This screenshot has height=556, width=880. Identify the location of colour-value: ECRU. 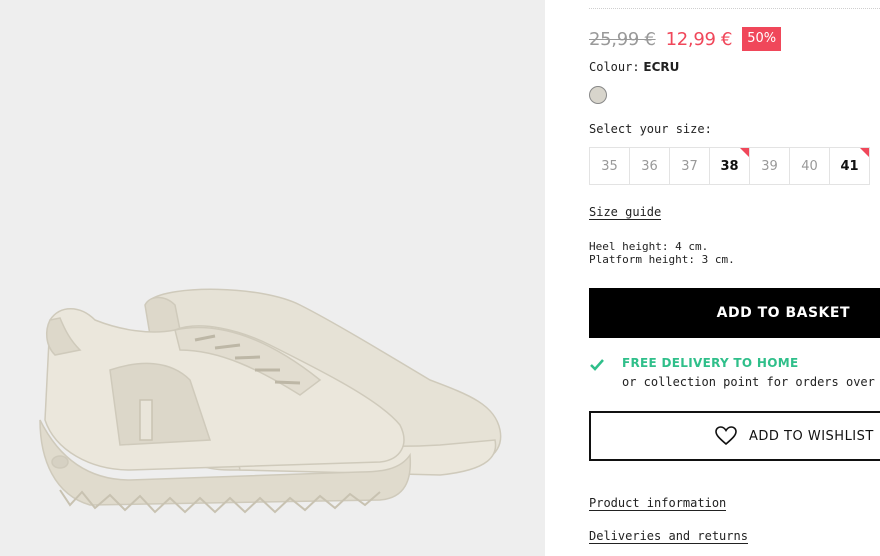
(661, 67).